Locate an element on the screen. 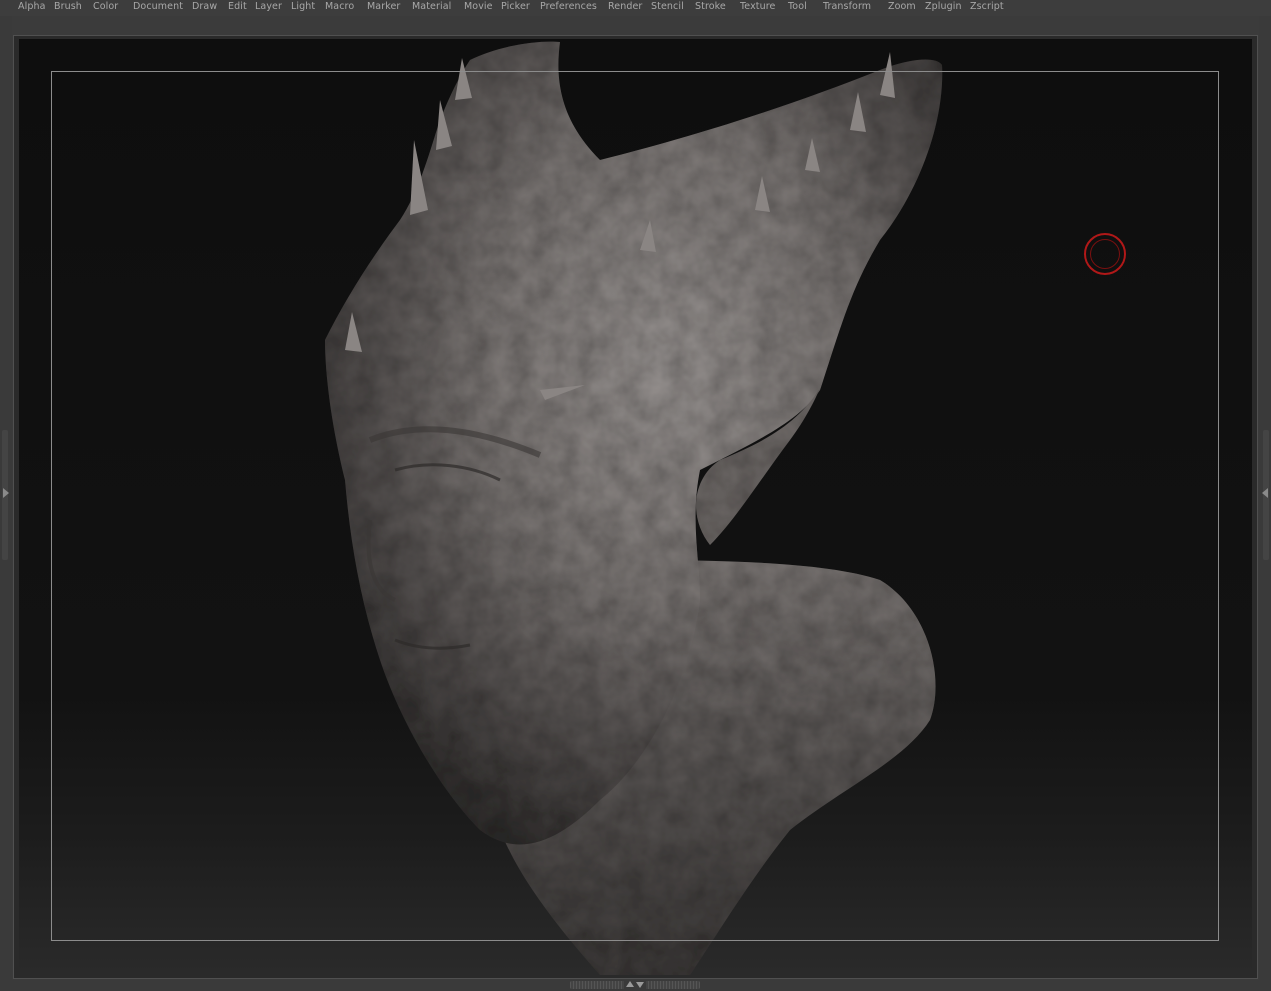  menu-picker: Picker is located at coordinates (515, 6).